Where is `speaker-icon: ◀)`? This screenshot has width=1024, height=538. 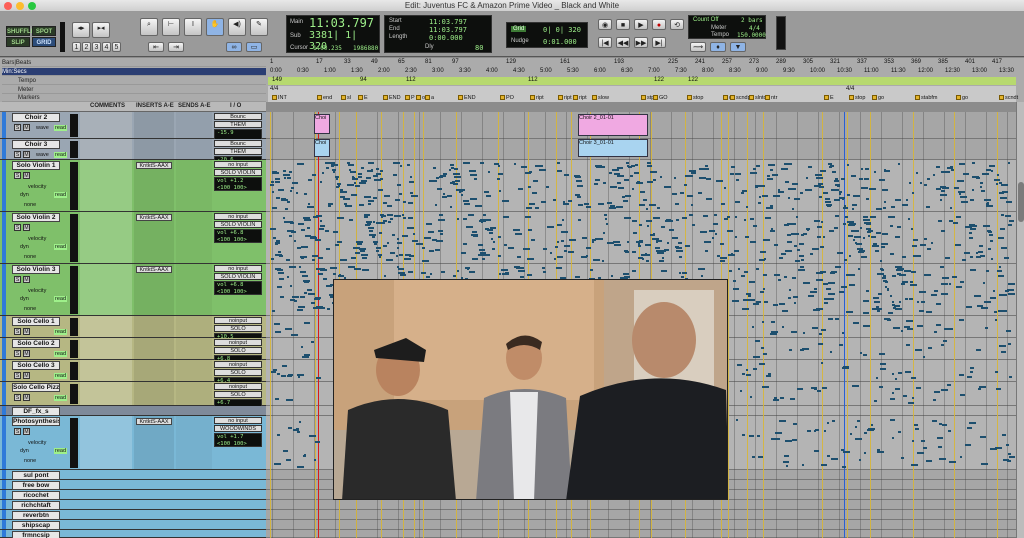 speaker-icon: ◀) is located at coordinates (237, 27).